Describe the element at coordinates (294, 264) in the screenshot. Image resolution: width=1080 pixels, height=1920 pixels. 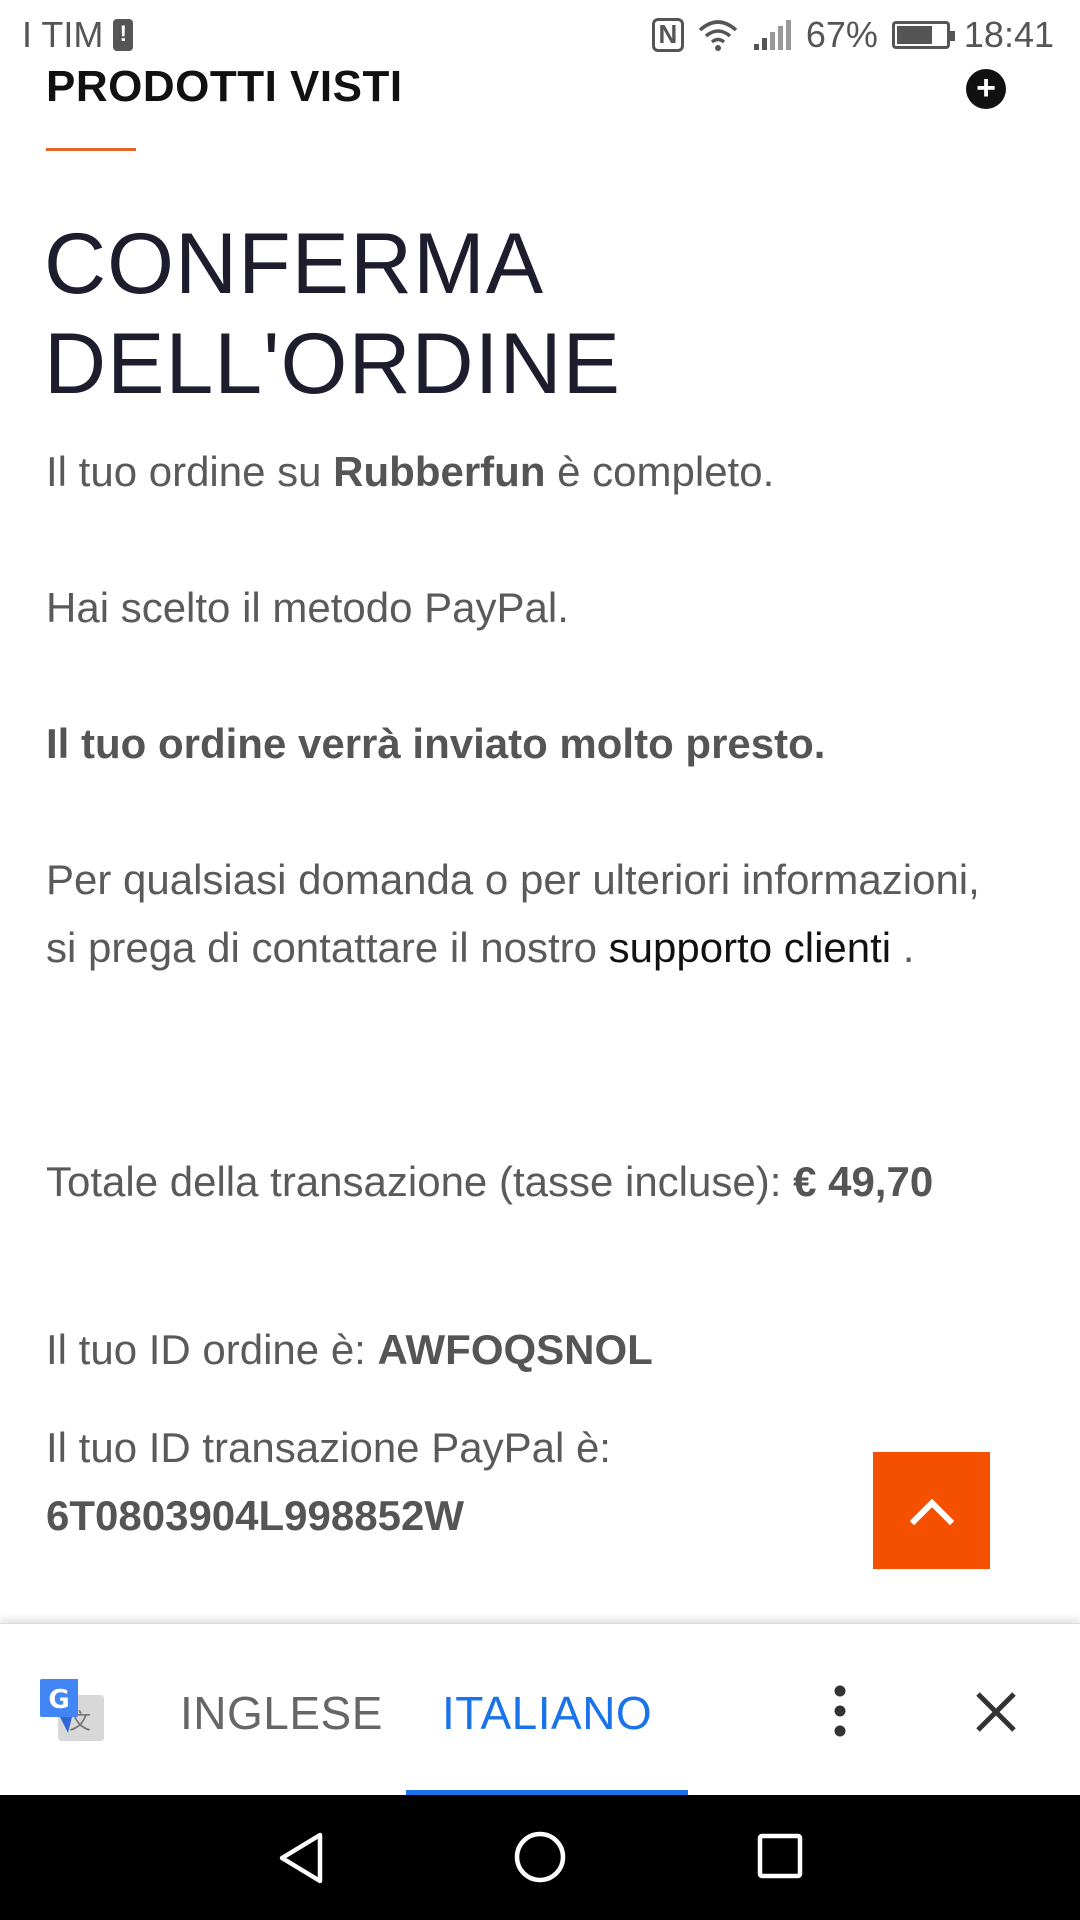
I see `page-title-line1: CONFERMA` at that location.